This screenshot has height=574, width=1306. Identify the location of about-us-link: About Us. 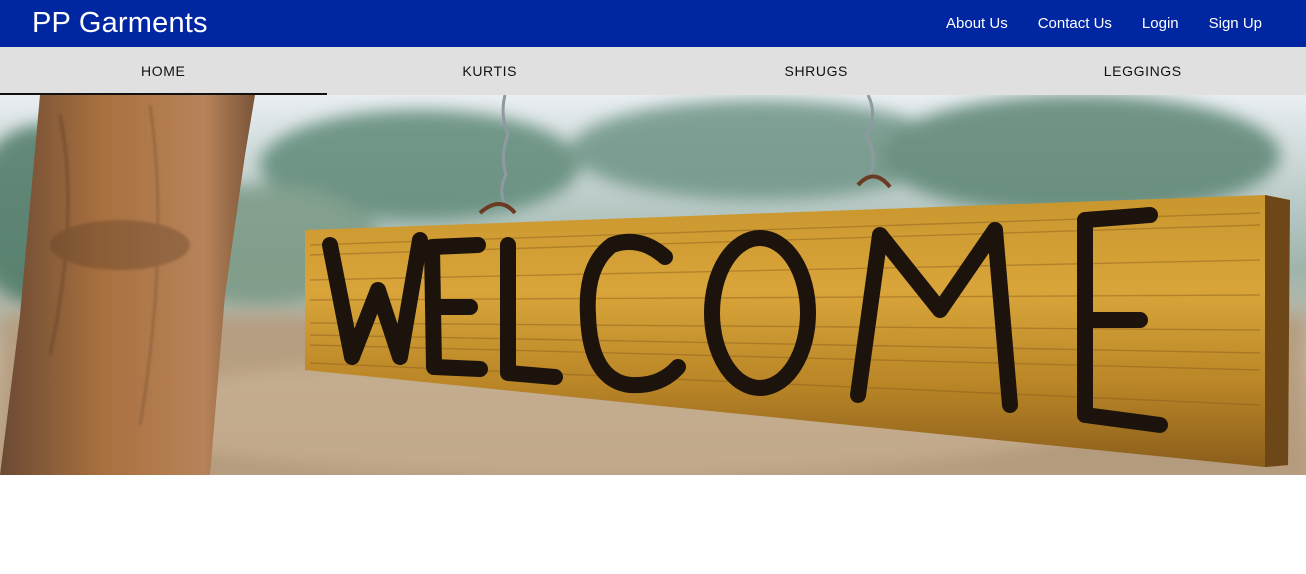
(977, 23).